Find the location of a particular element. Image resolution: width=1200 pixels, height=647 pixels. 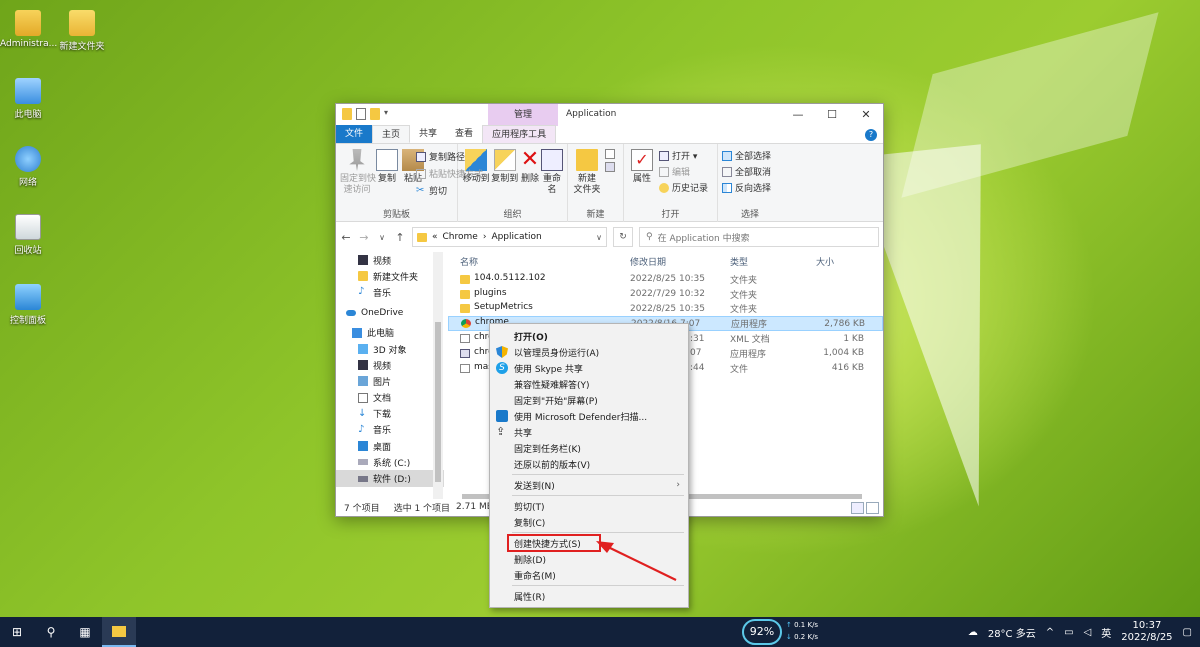

network-speed: ↑ 0.1 K/s ↓ 0.2 K/s is located at coordinates (802, 631).